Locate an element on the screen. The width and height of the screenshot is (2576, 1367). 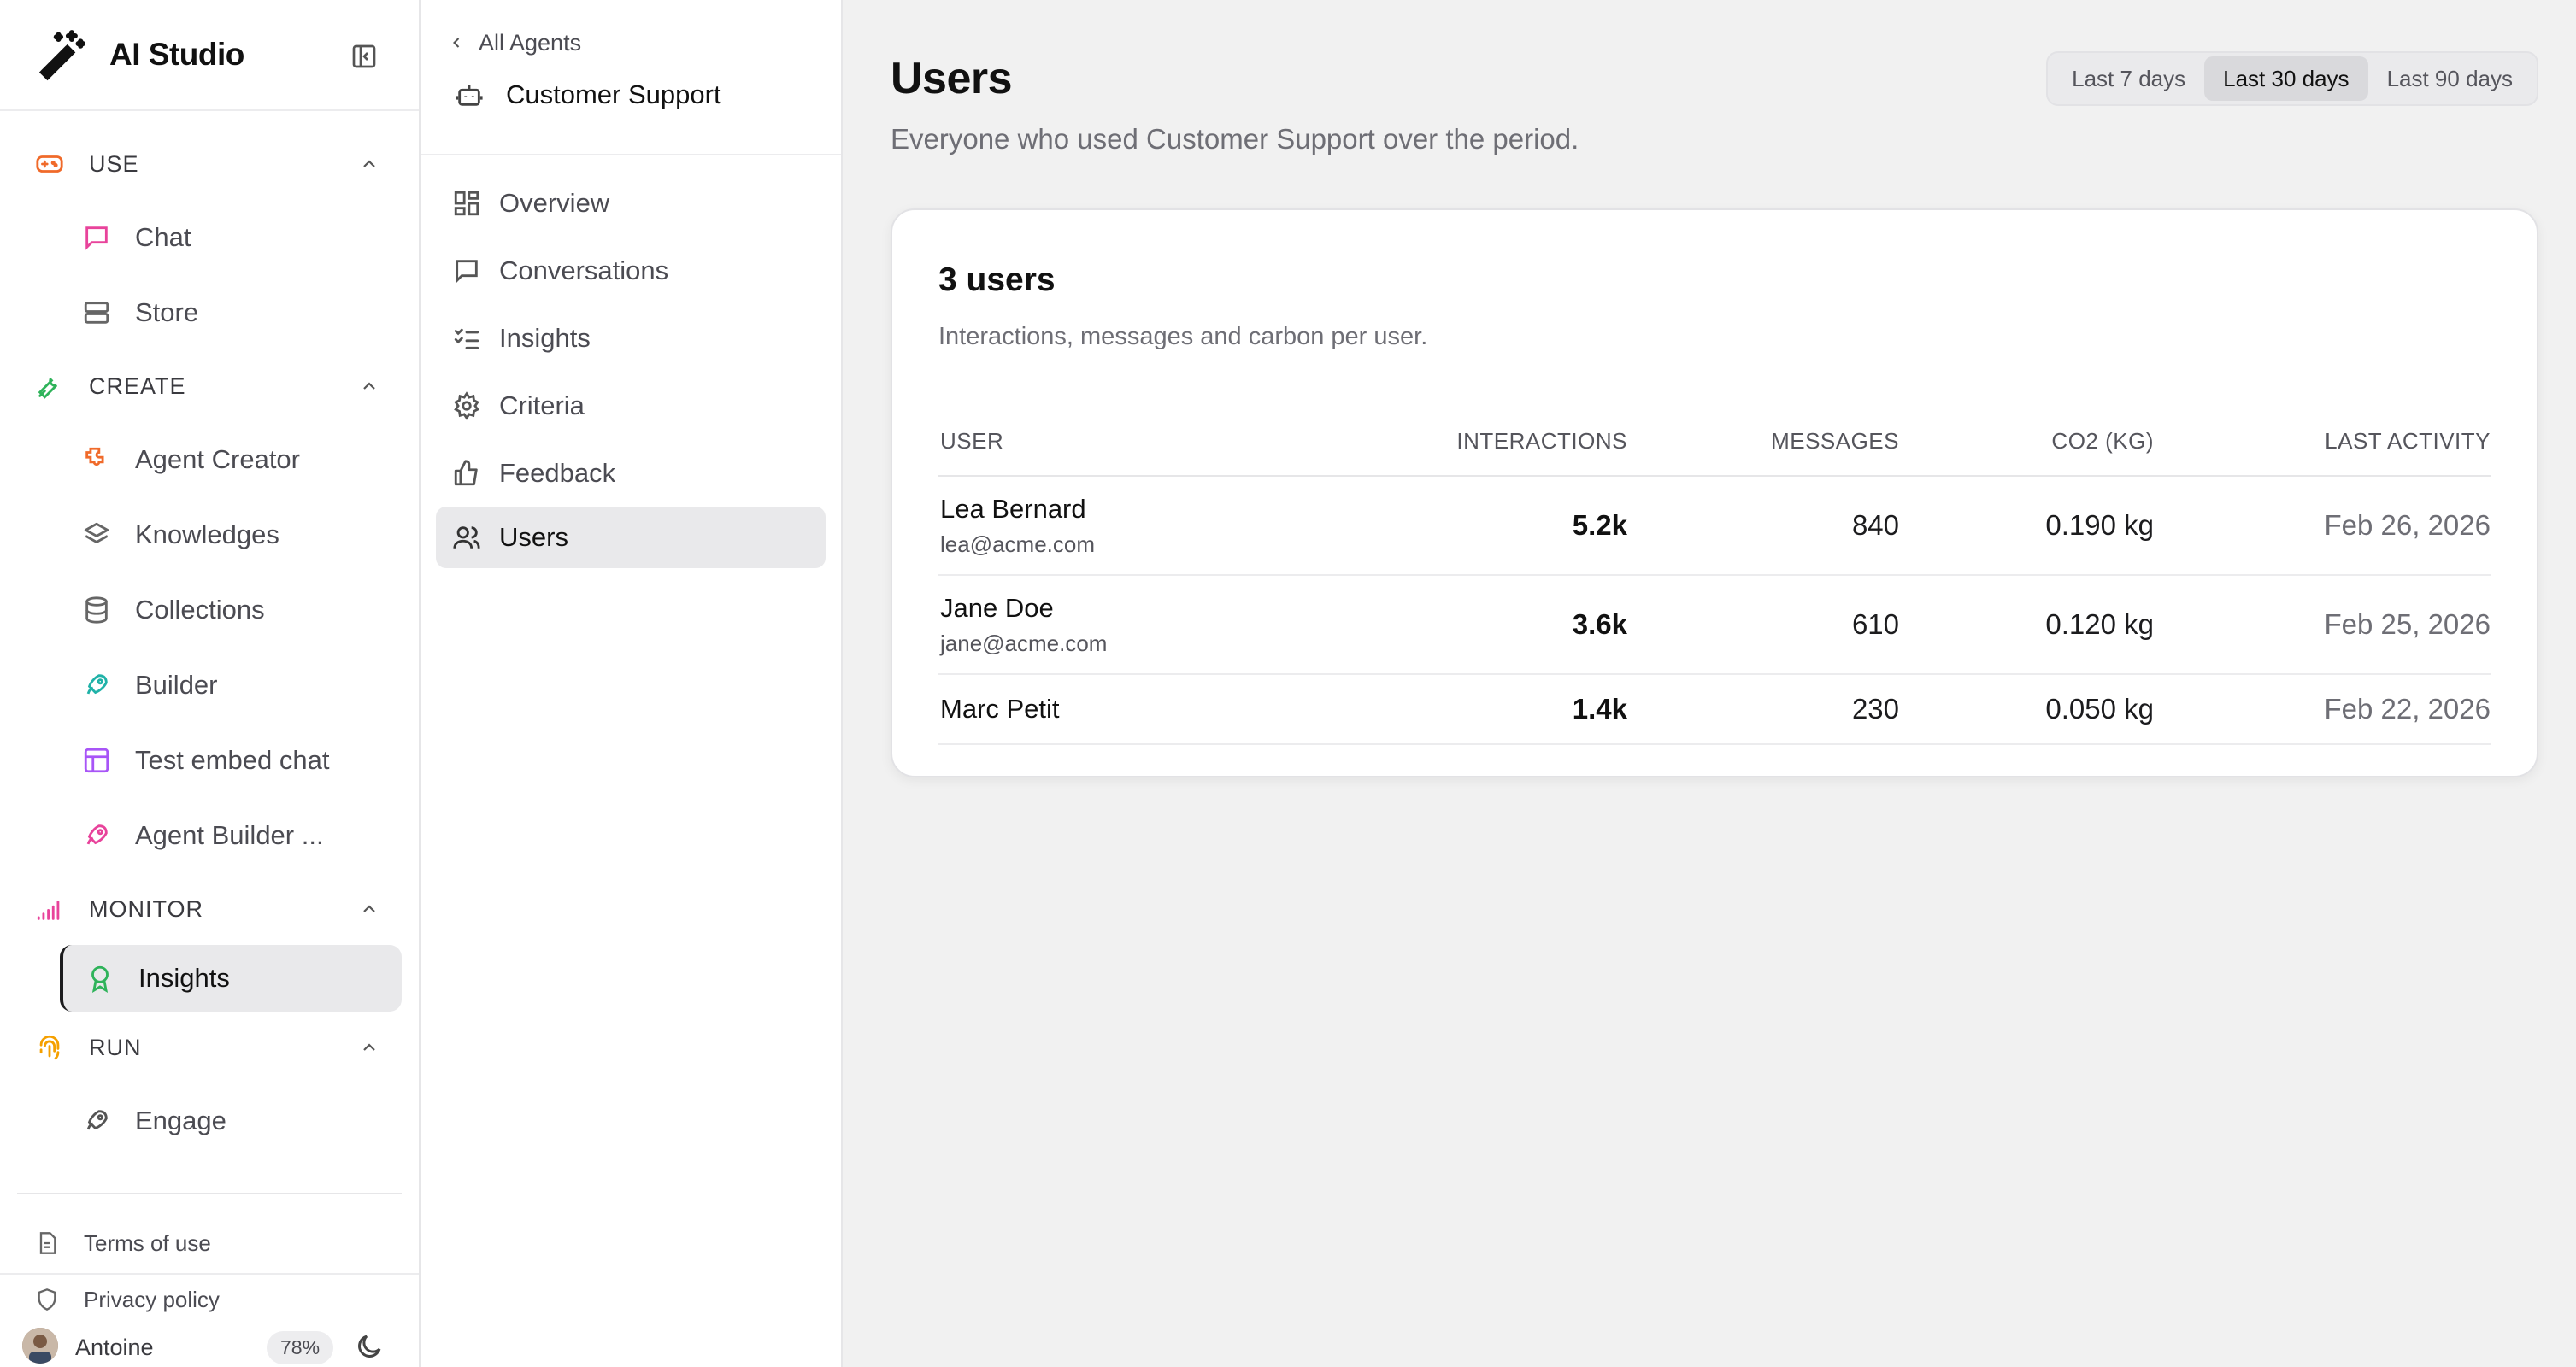
user-cell: Marc Petit is located at coordinates (1160, 709).